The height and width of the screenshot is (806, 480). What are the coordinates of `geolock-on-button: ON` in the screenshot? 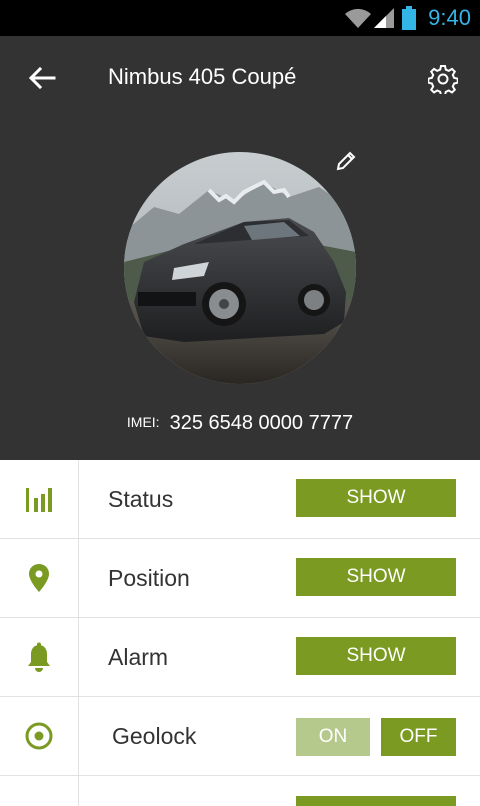 It's located at (333, 737).